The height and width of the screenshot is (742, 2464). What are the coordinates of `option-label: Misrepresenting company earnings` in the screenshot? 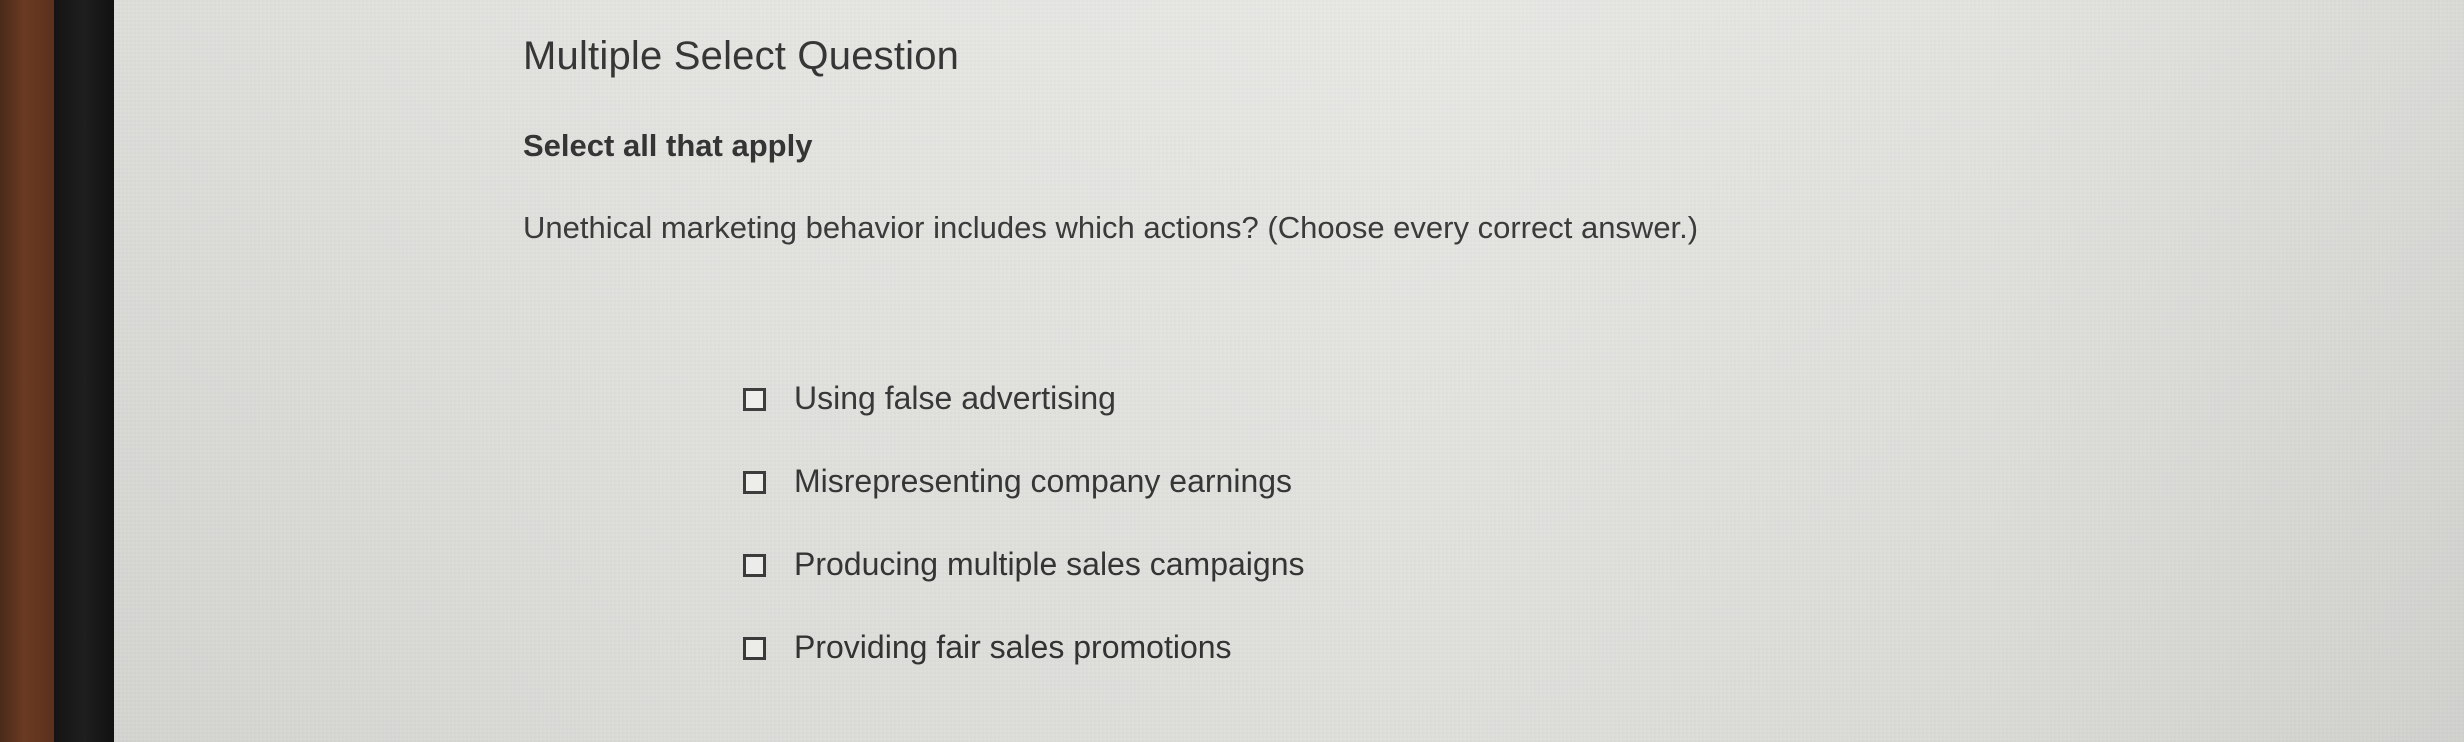 It's located at (1043, 481).